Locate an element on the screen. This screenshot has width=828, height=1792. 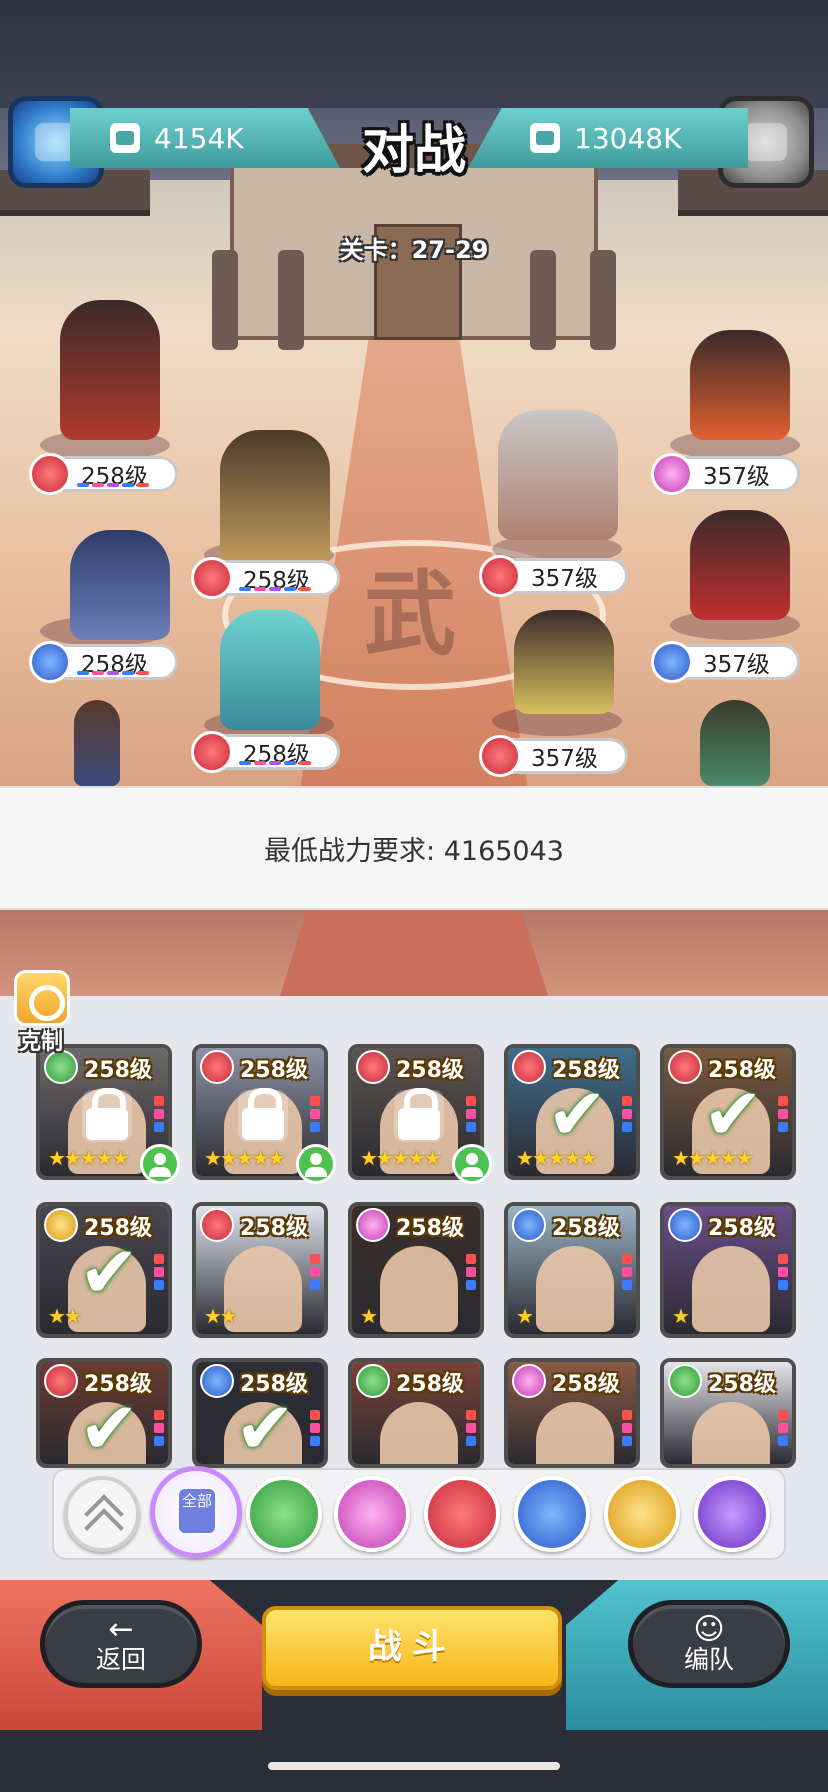
counter-icon is located at coordinates (42, 998).